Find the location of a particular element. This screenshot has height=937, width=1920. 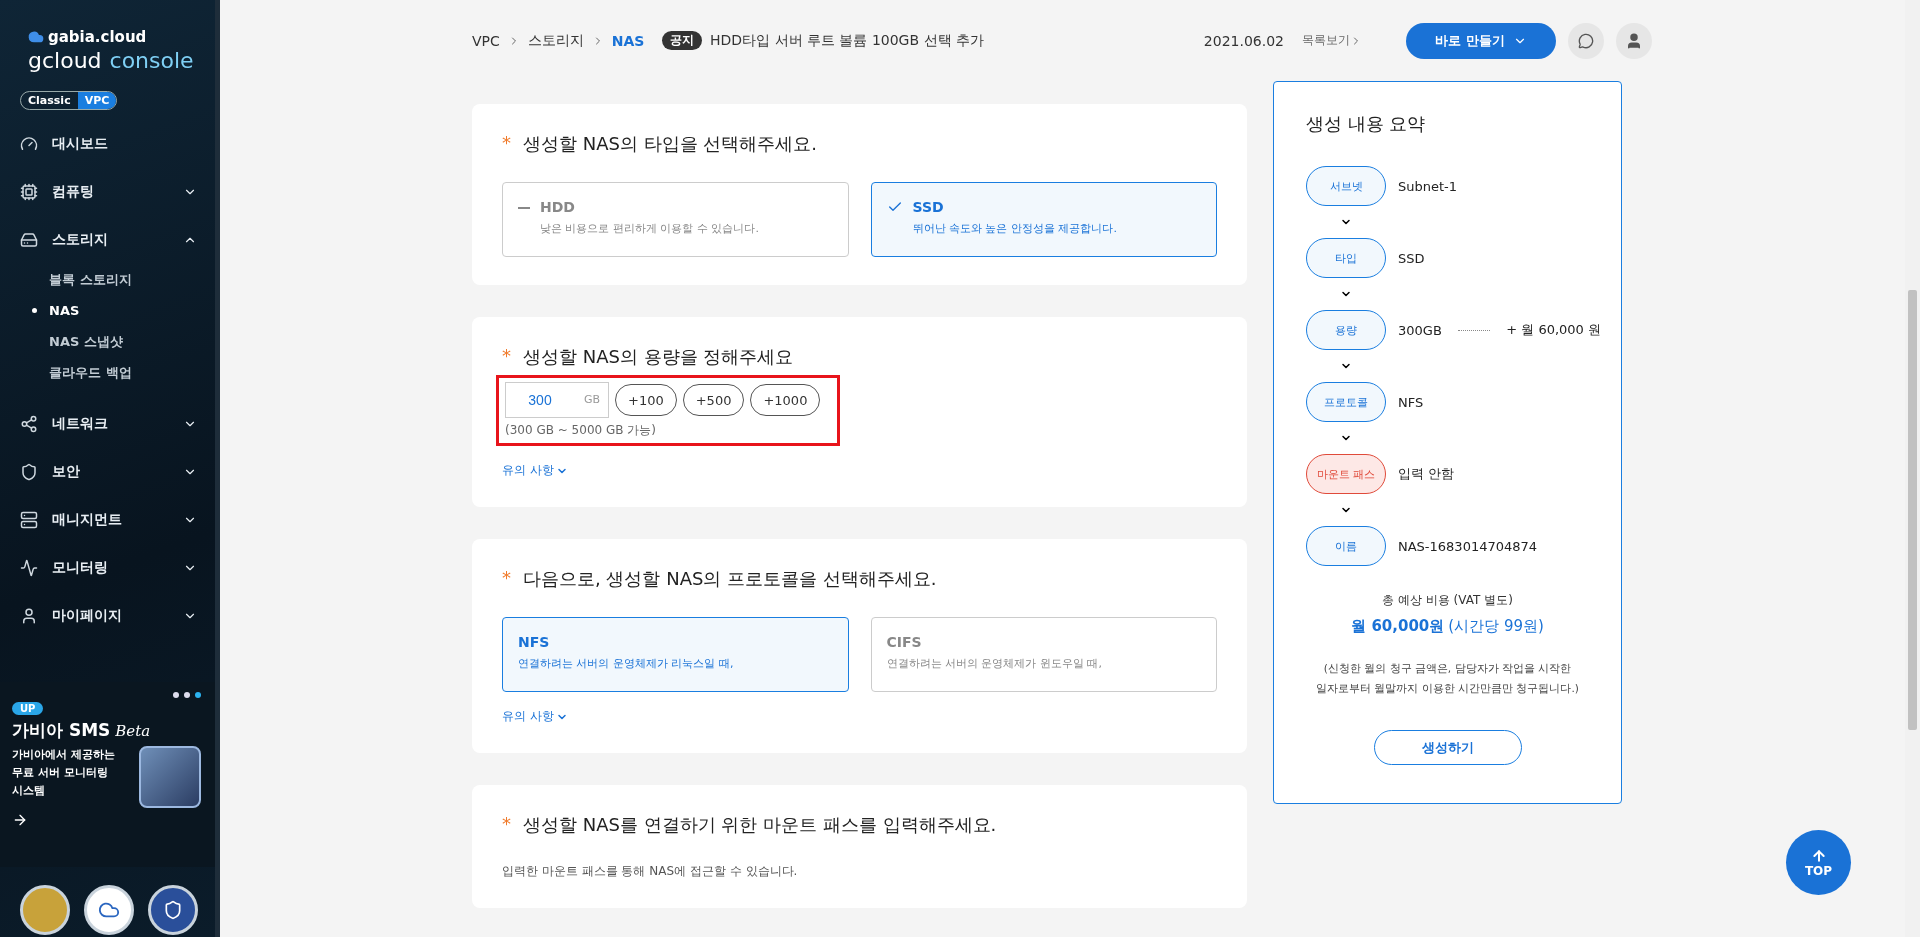

chat-icon is located at coordinates (1586, 40).